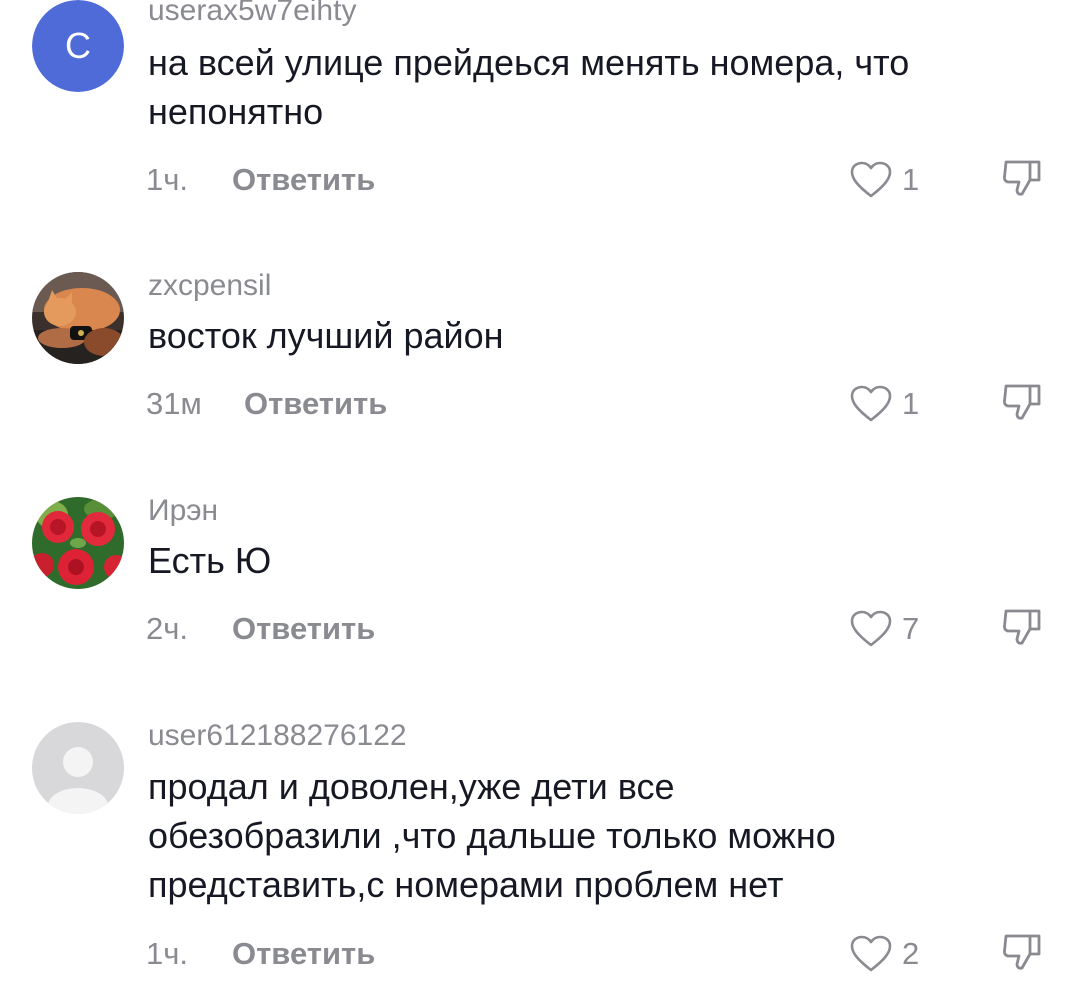  I want to click on avatar-letter: C, so click(78, 45).